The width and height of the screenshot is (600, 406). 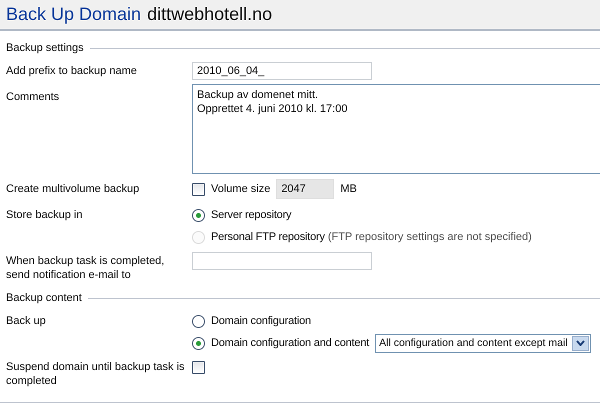 I want to click on page-title: Back Up Domain, so click(x=74, y=14).